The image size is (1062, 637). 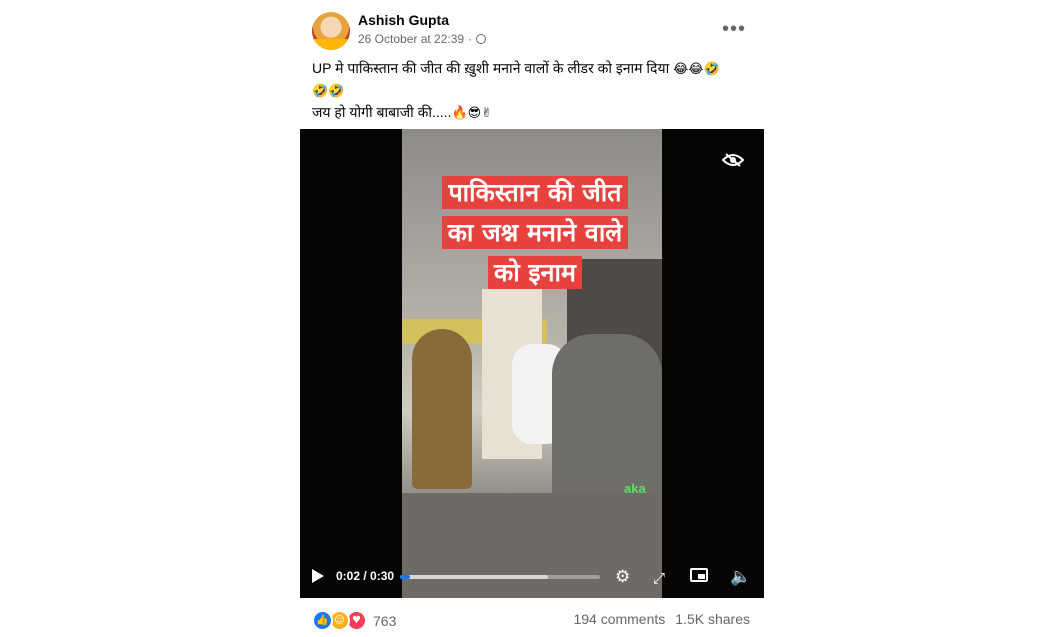 What do you see at coordinates (472, 113) in the screenshot?
I see `caption-emoji-3: 🔥😎✌` at bounding box center [472, 113].